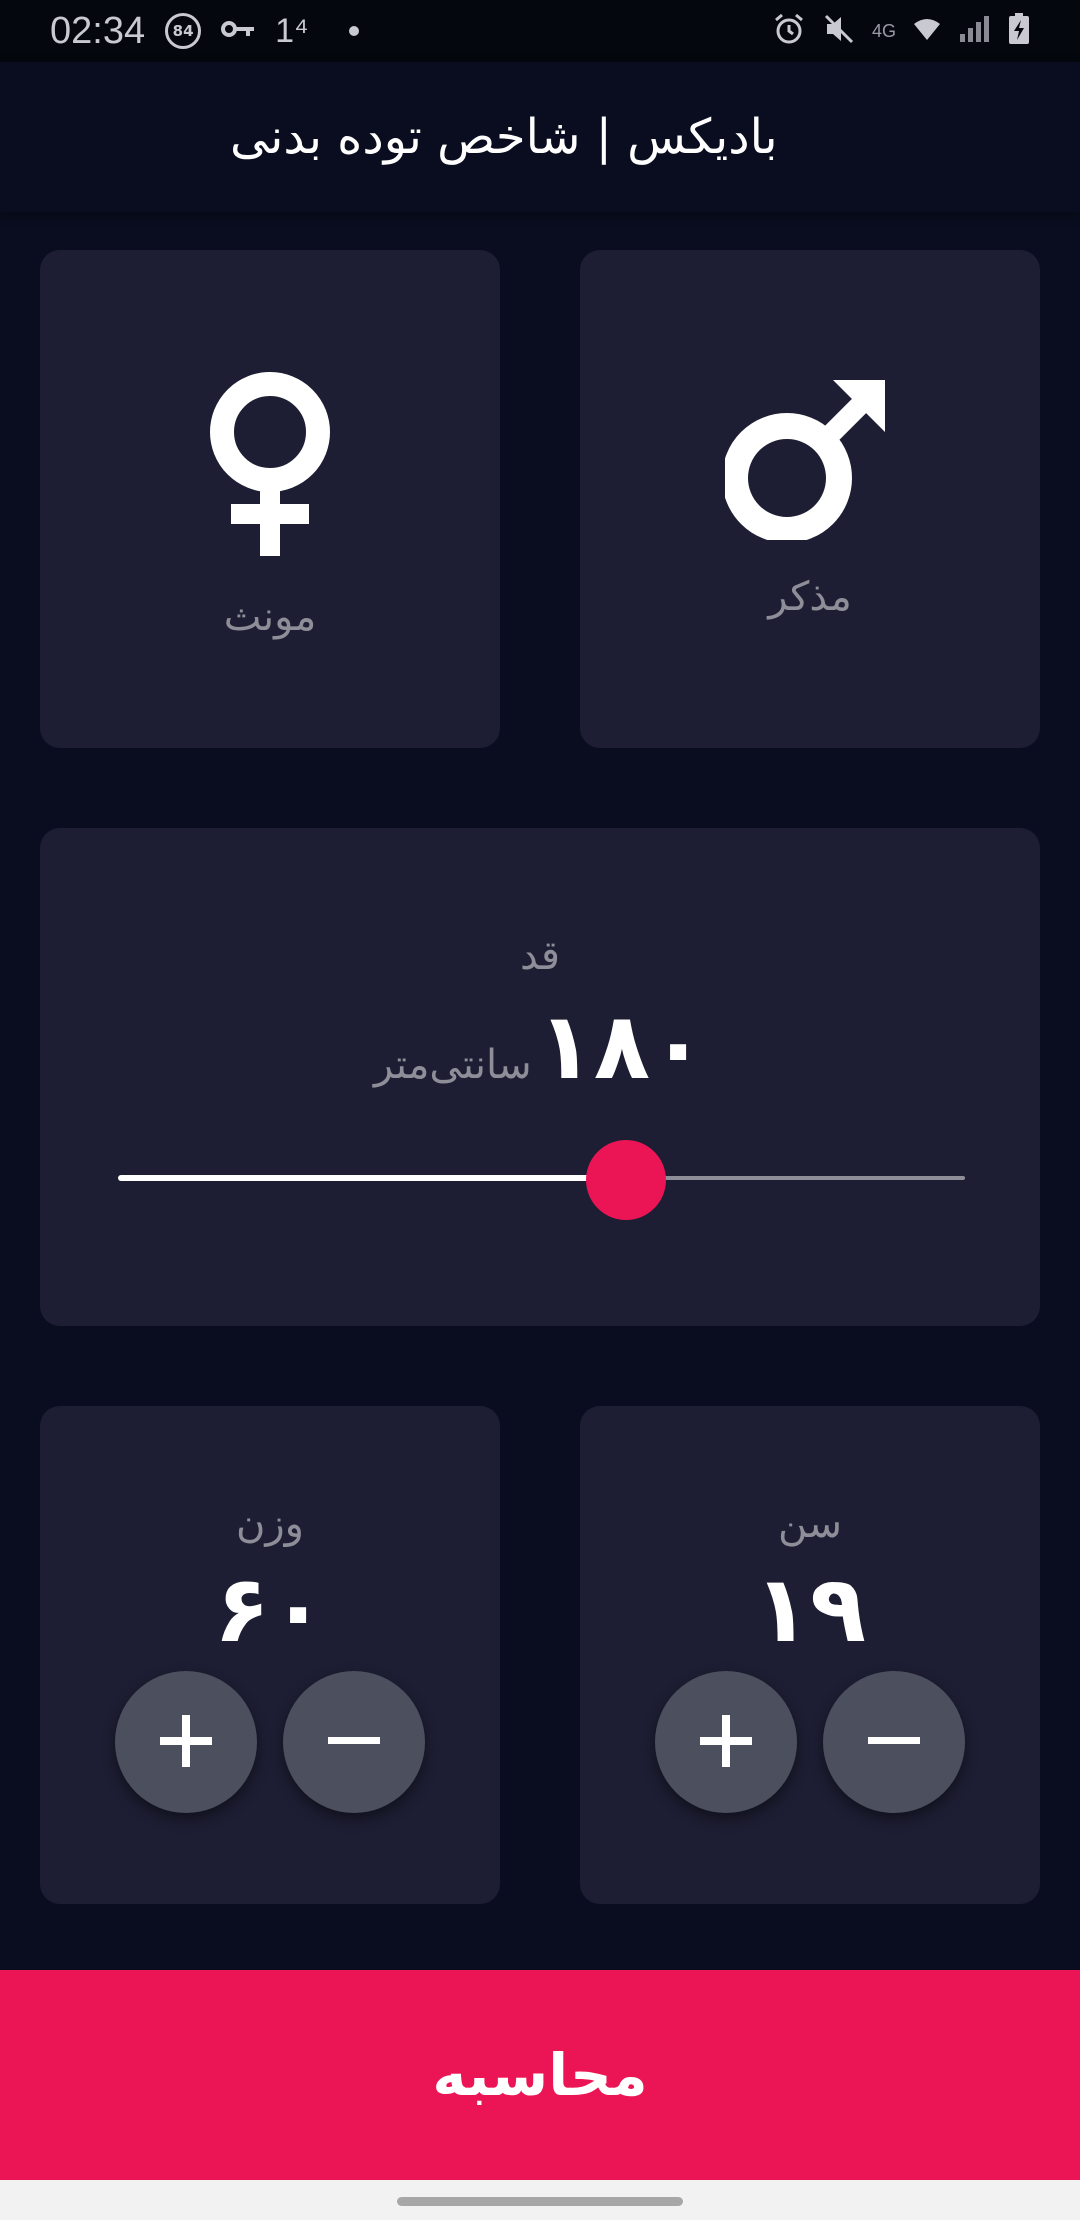 The image size is (1080, 2220). Describe the element at coordinates (292, 30) in the screenshot. I see `status-extra: 1⁴` at that location.